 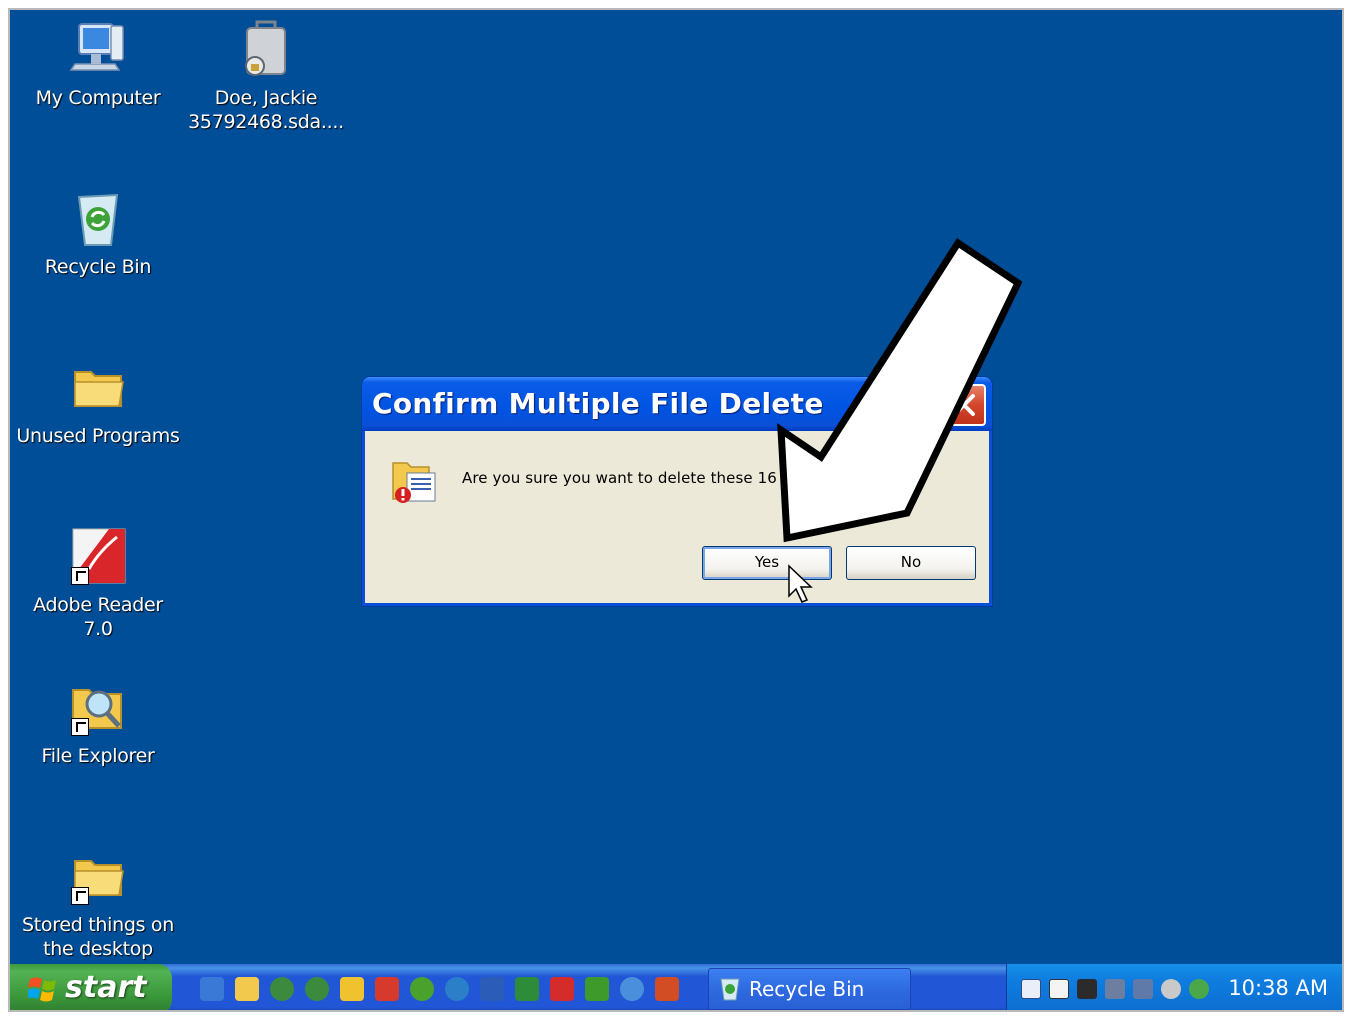 I want to click on refresh-icon, so click(x=632, y=989).